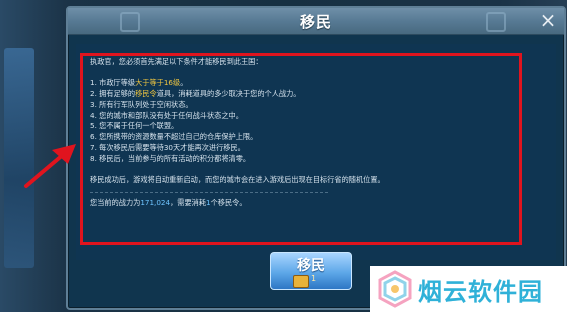  I want to click on condition-item: 5. 您不属于任何一个联盟。, so click(134, 126).